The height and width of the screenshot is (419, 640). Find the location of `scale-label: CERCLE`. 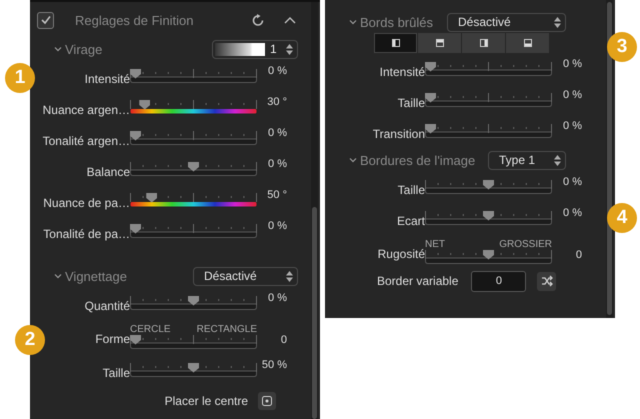

scale-label: CERCLE is located at coordinates (150, 329).